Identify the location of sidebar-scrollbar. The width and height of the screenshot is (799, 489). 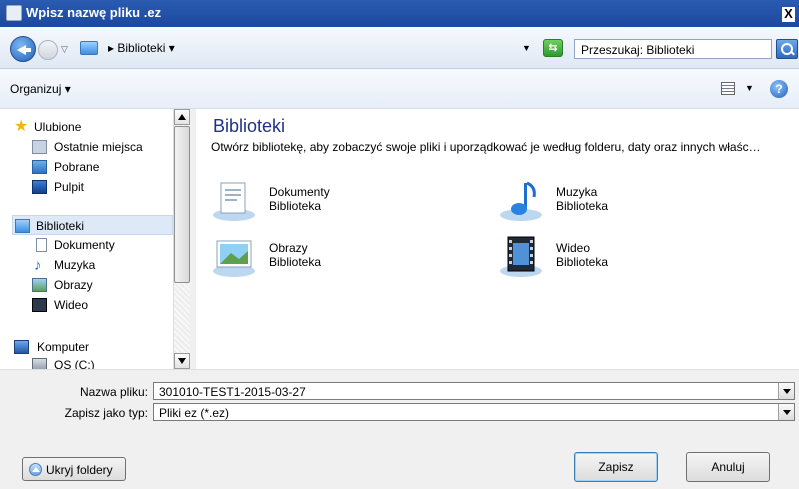
(181, 239).